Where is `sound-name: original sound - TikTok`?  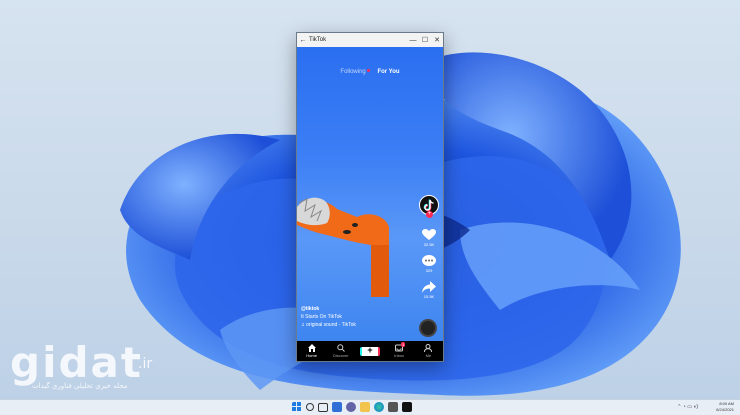
sound-name: original sound - TikTok is located at coordinates (331, 325).